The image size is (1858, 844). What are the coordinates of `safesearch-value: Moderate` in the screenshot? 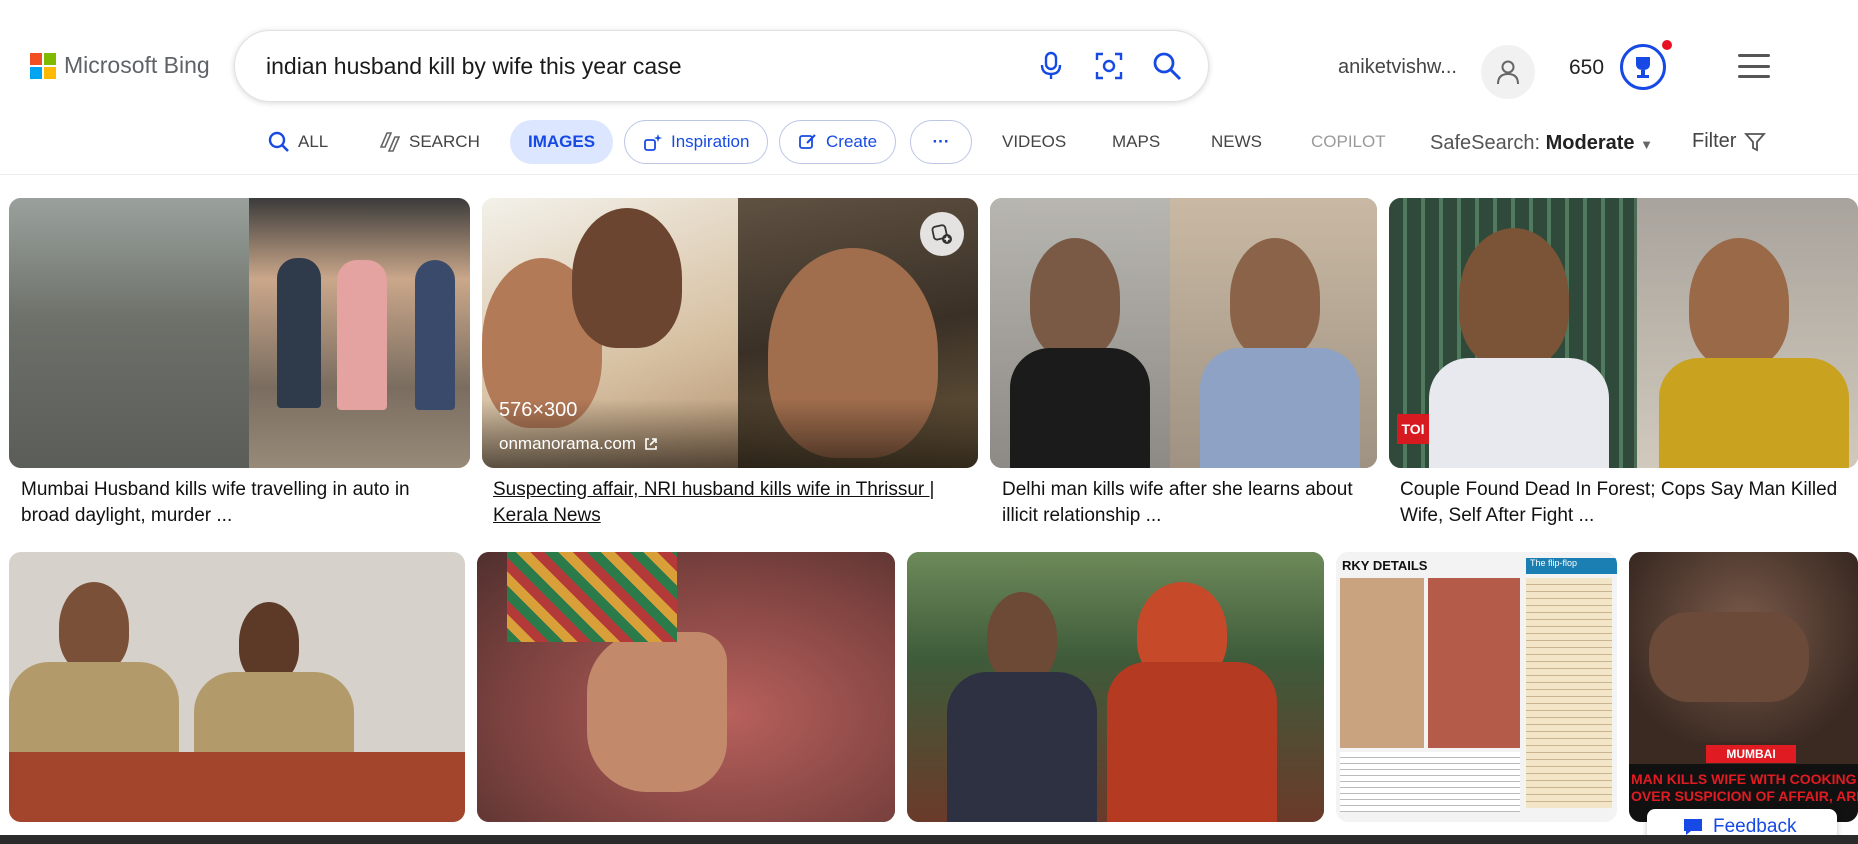 It's located at (1590, 143).